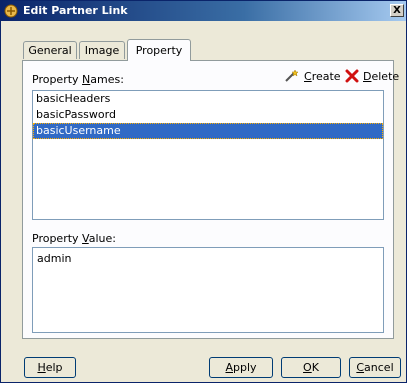  Describe the element at coordinates (372, 76) in the screenshot. I see `delete-button: Delete` at that location.